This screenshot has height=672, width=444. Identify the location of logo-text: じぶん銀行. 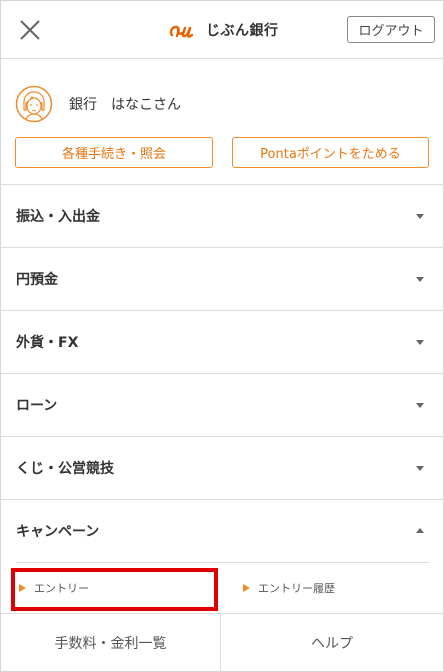
(242, 31).